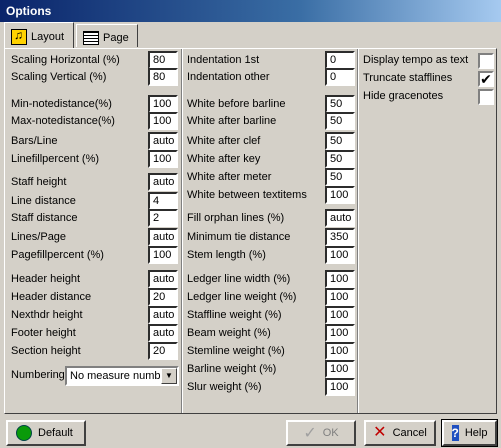  Describe the element at coordinates (38, 375) in the screenshot. I see `numbering-label: Numbering` at that location.